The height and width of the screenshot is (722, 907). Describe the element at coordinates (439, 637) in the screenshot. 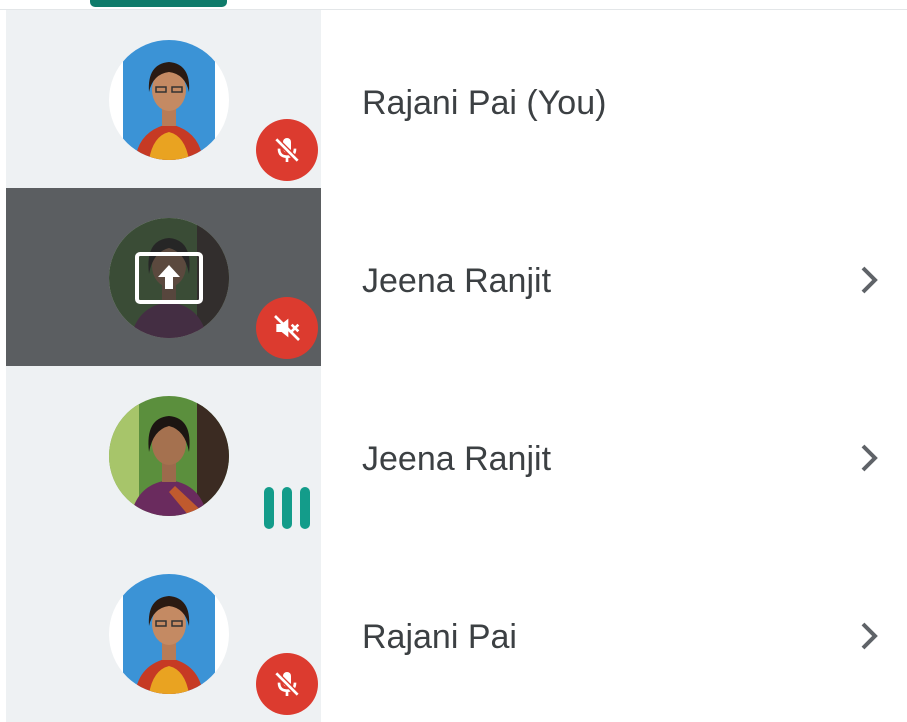

I see `participant-name: Rajani Pai` at that location.